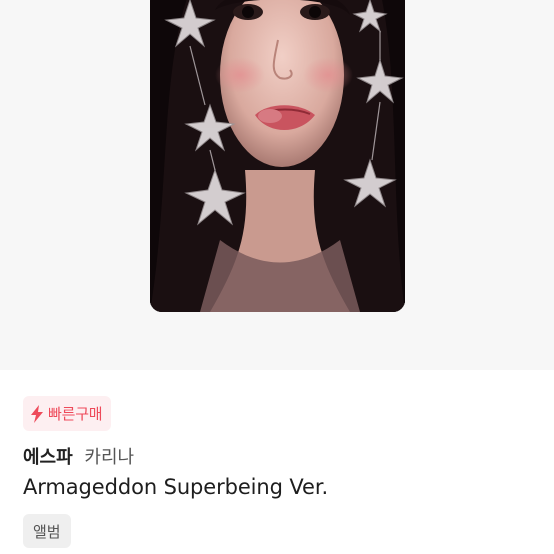 Image resolution: width=554 pixels, height=554 pixels. I want to click on artist-line: 에스파 카리나, so click(78, 456).